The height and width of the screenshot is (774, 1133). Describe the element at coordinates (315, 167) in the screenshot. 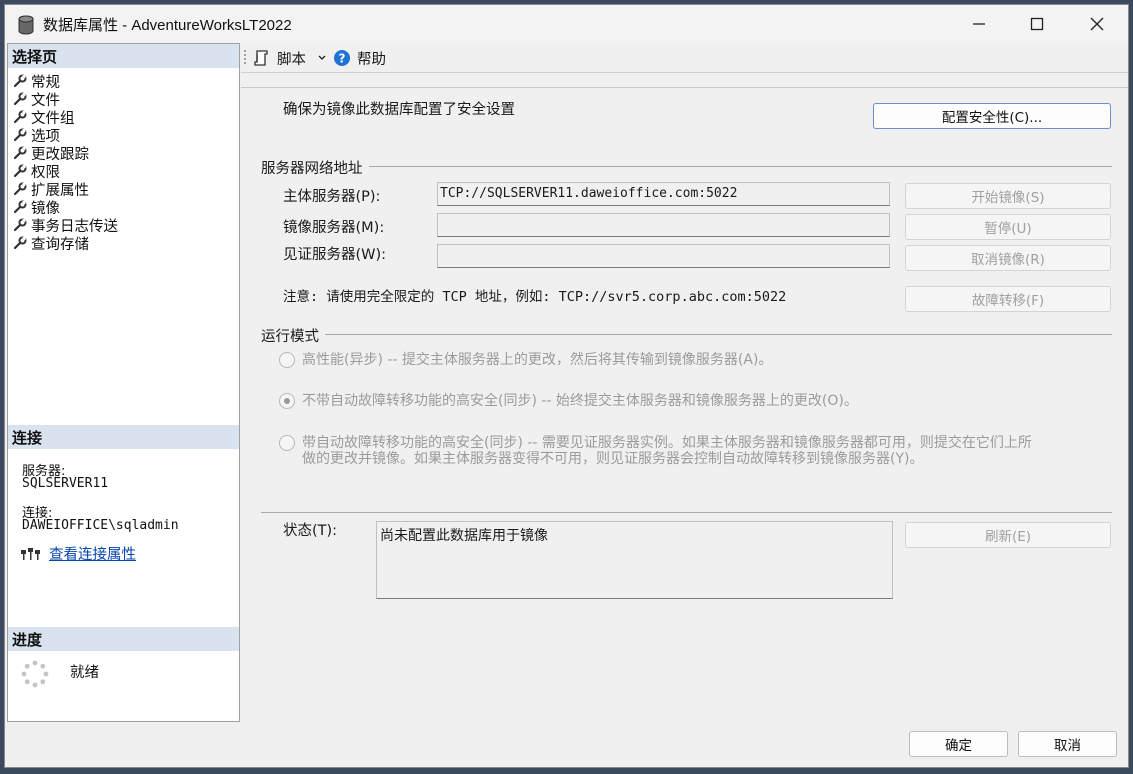

I see `network-group-title: 服务器网络地址` at that location.